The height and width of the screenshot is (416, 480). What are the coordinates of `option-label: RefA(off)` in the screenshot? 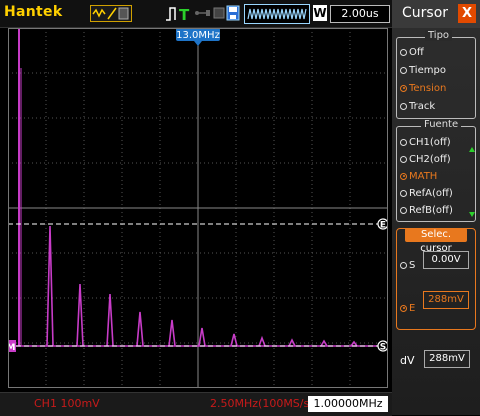 It's located at (431, 193).